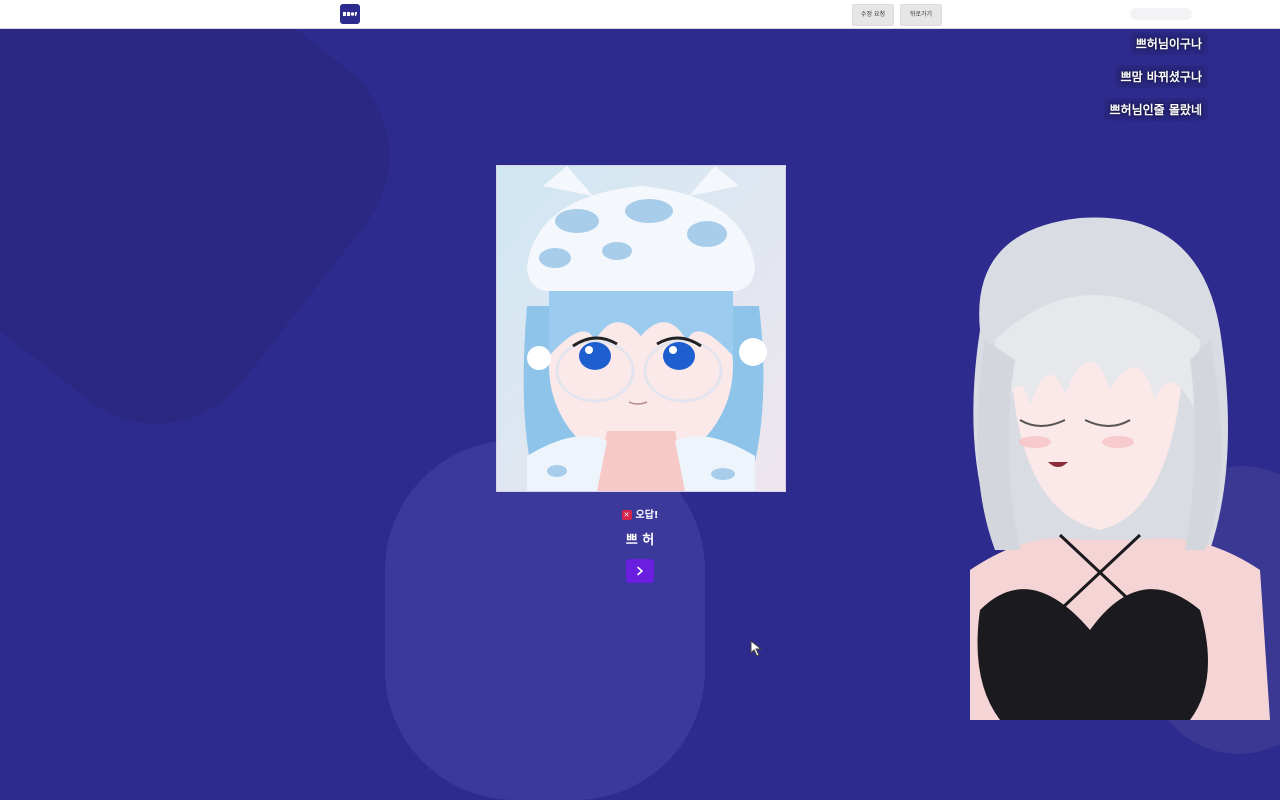  What do you see at coordinates (758, 650) in the screenshot?
I see `cursor-icon` at bounding box center [758, 650].